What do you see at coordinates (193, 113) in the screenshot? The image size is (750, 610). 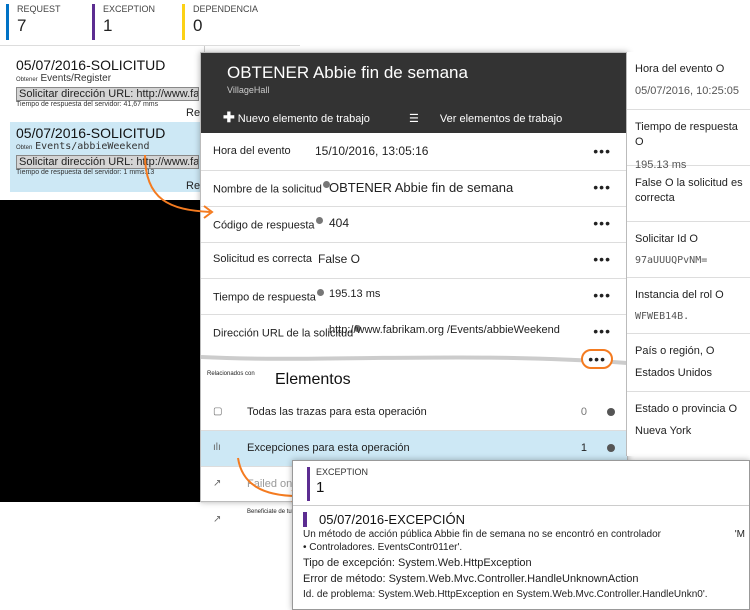 I see `request-extra: Re` at bounding box center [193, 113].